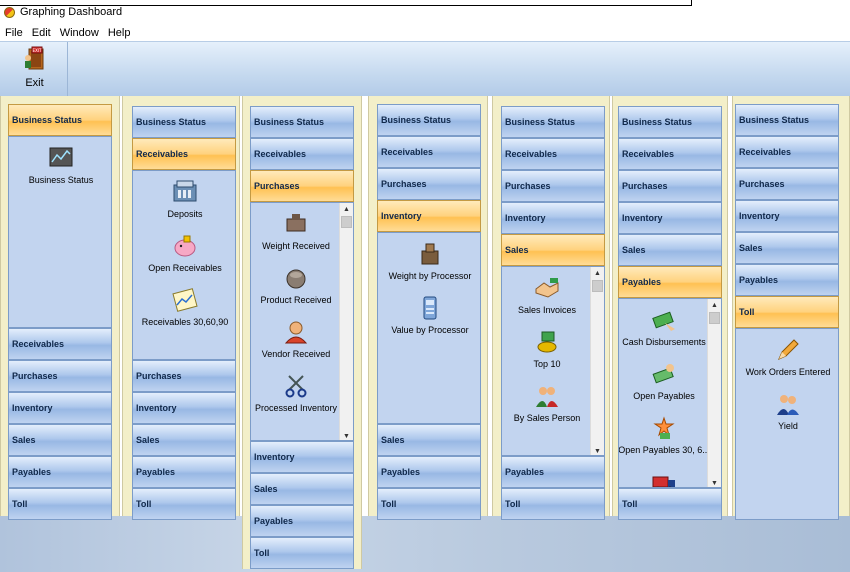 This screenshot has height=572, width=850. What do you see at coordinates (9, 12) in the screenshot?
I see `app-logo-icon` at bounding box center [9, 12].